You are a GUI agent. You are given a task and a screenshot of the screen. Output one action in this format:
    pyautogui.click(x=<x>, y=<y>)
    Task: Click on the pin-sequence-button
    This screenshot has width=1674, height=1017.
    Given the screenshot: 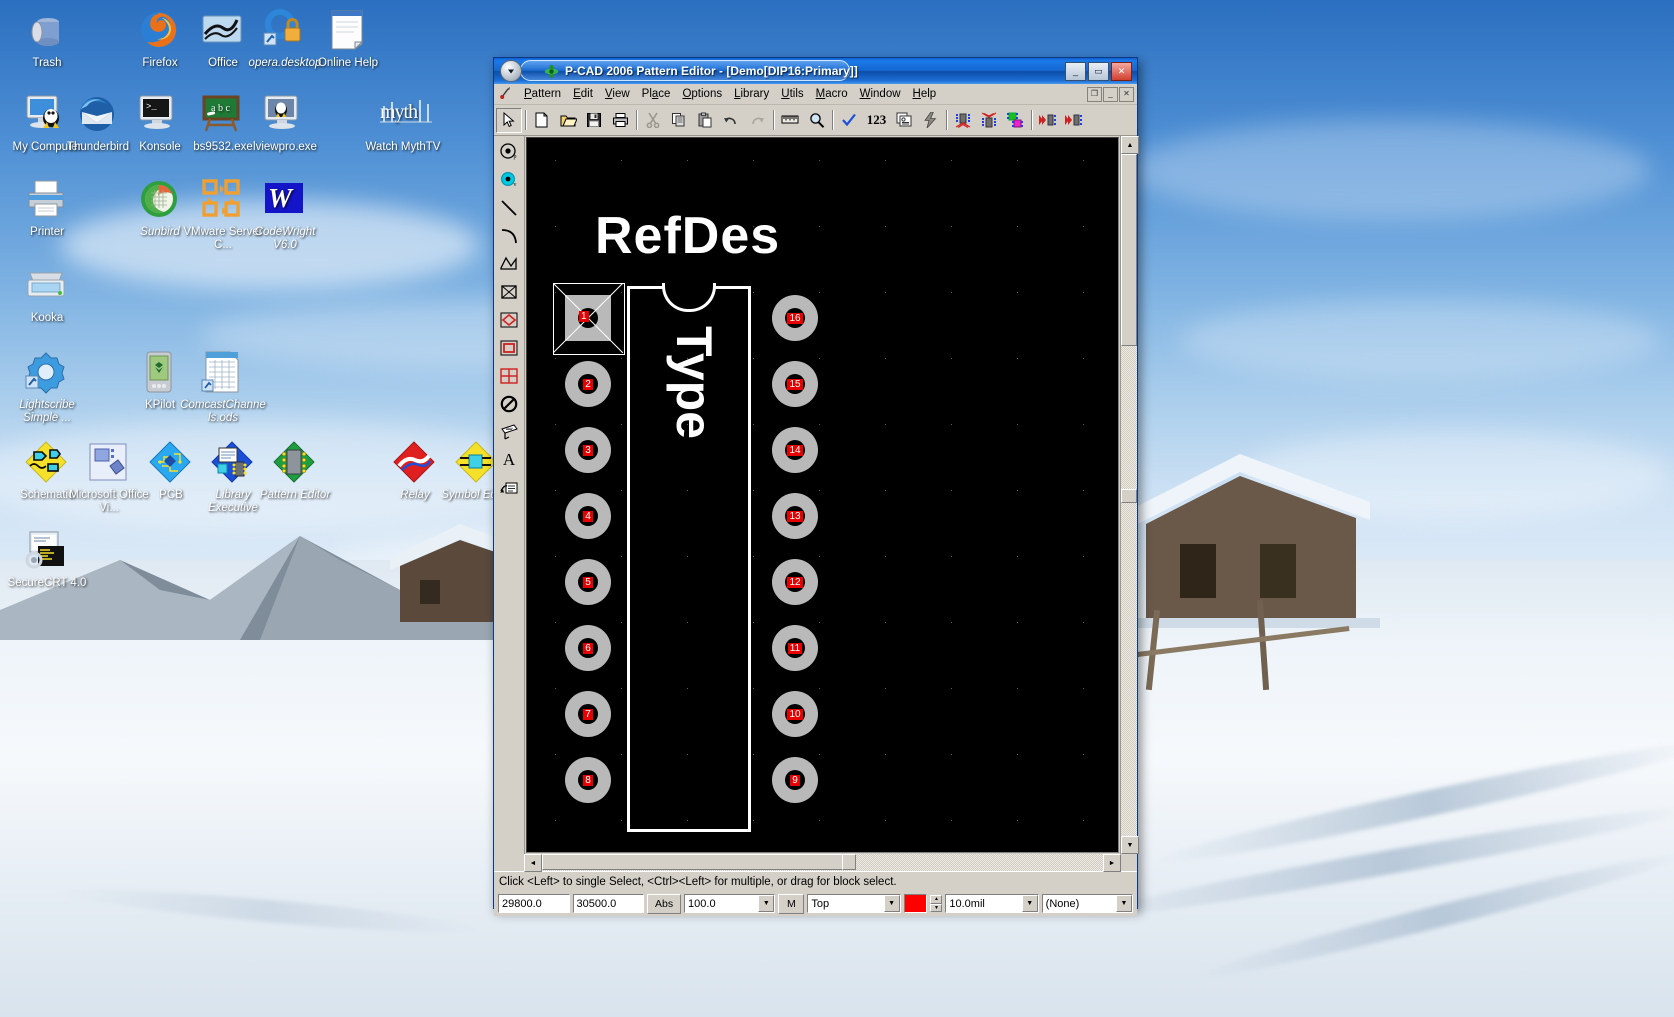 What is the action you would take?
    pyautogui.click(x=1048, y=120)
    